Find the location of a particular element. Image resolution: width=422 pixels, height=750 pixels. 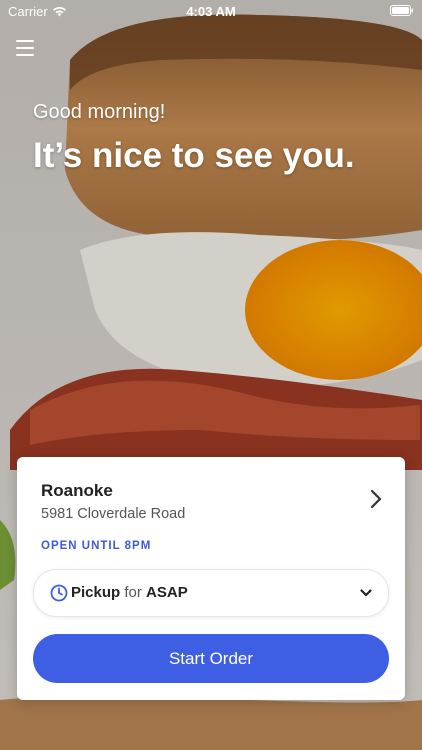

clock-icon is located at coordinates (59, 593).